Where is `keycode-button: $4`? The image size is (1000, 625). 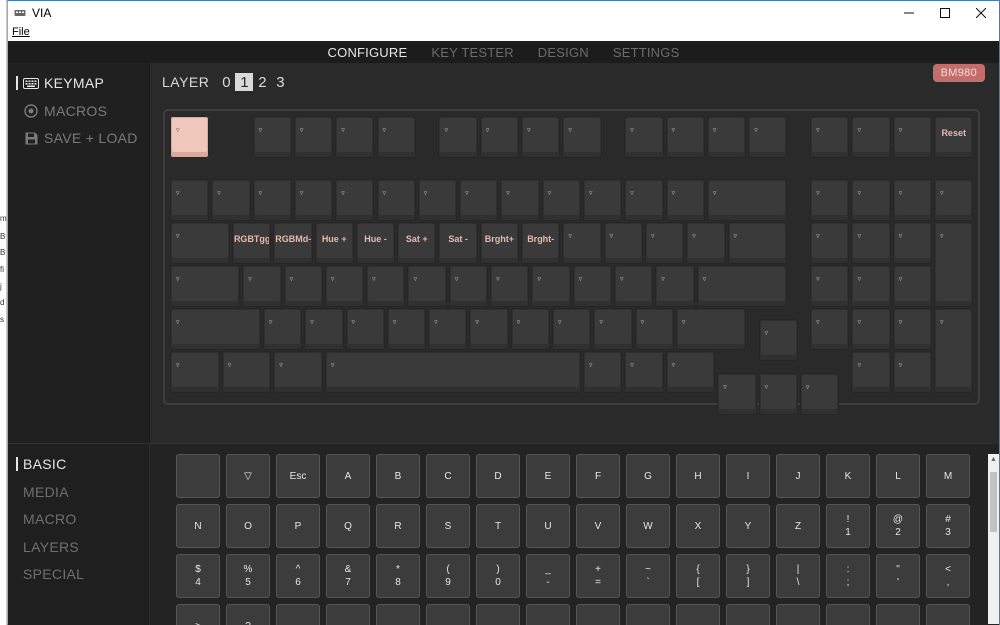
keycode-button: $4 is located at coordinates (198, 576).